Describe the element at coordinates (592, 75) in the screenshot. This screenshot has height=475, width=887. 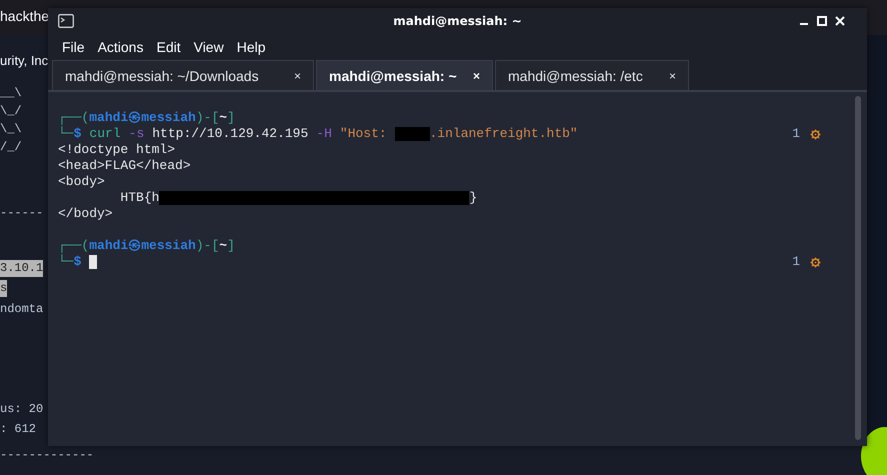
I see `terminal-tab: mahdi@messiah: /etc ×` at that location.